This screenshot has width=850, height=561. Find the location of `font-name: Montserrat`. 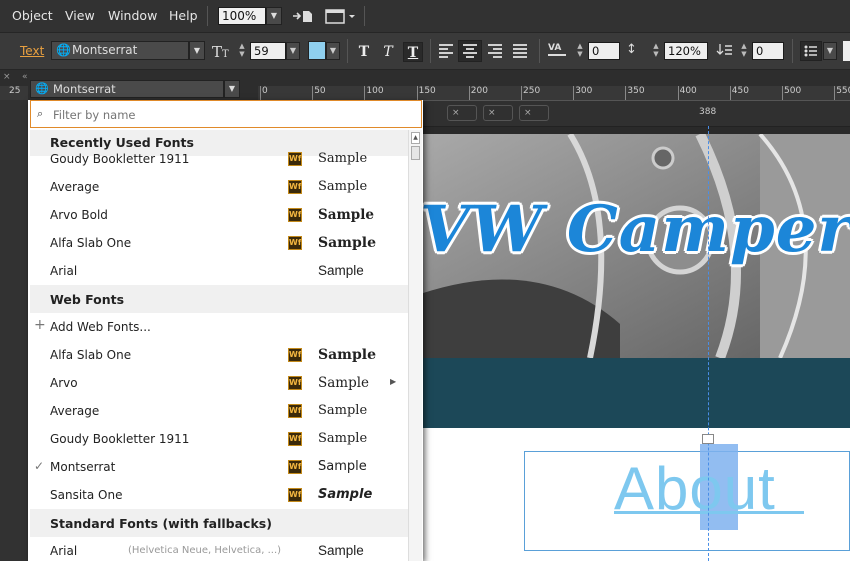

font-name: Montserrat is located at coordinates (83, 467).